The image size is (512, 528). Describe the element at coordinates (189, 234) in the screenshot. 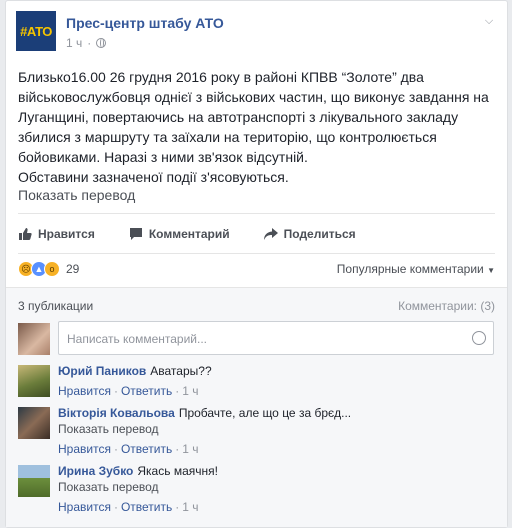

I see `comment-label: Комментарий` at that location.